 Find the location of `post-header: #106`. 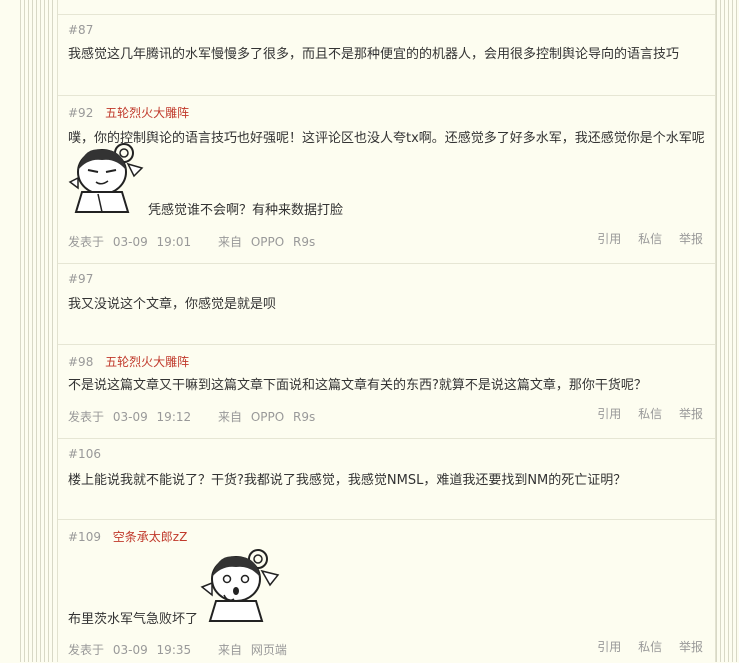

post-header: #106 is located at coordinates (84, 454).